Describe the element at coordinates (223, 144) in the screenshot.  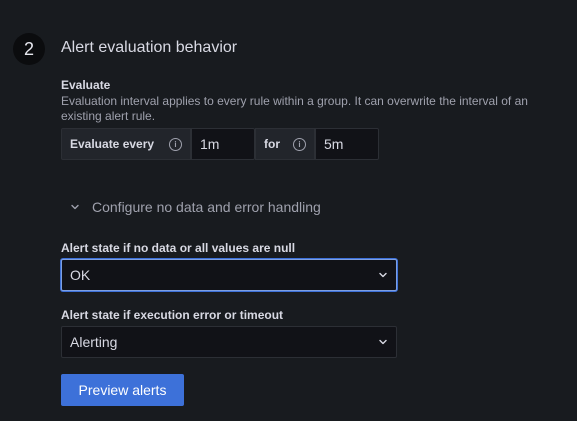
I see `evaluate-every-input` at that location.